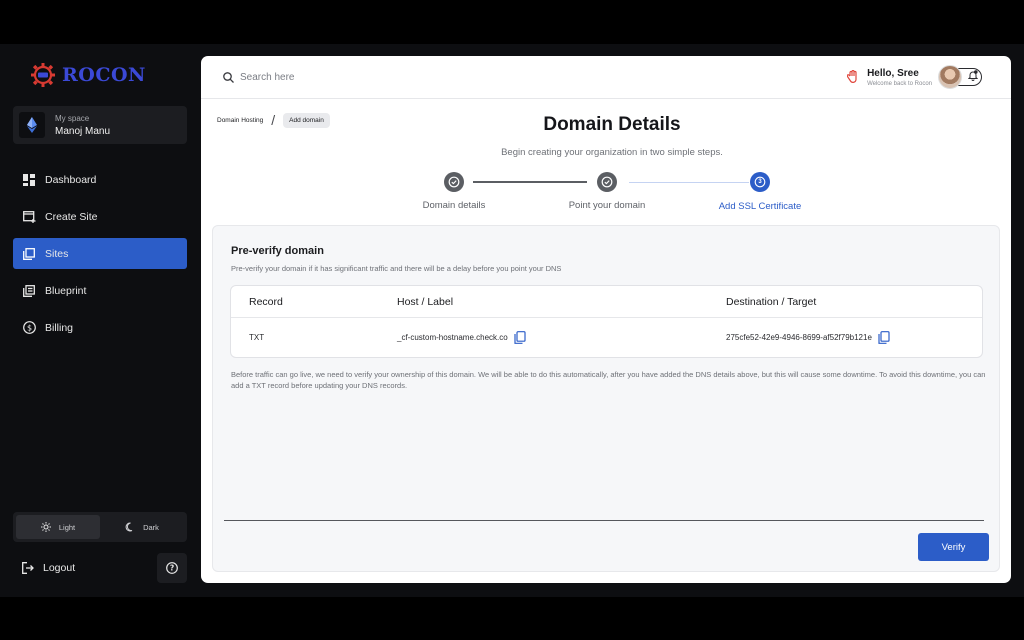 The image size is (1024, 640). I want to click on logout-label: Logout, so click(59, 568).